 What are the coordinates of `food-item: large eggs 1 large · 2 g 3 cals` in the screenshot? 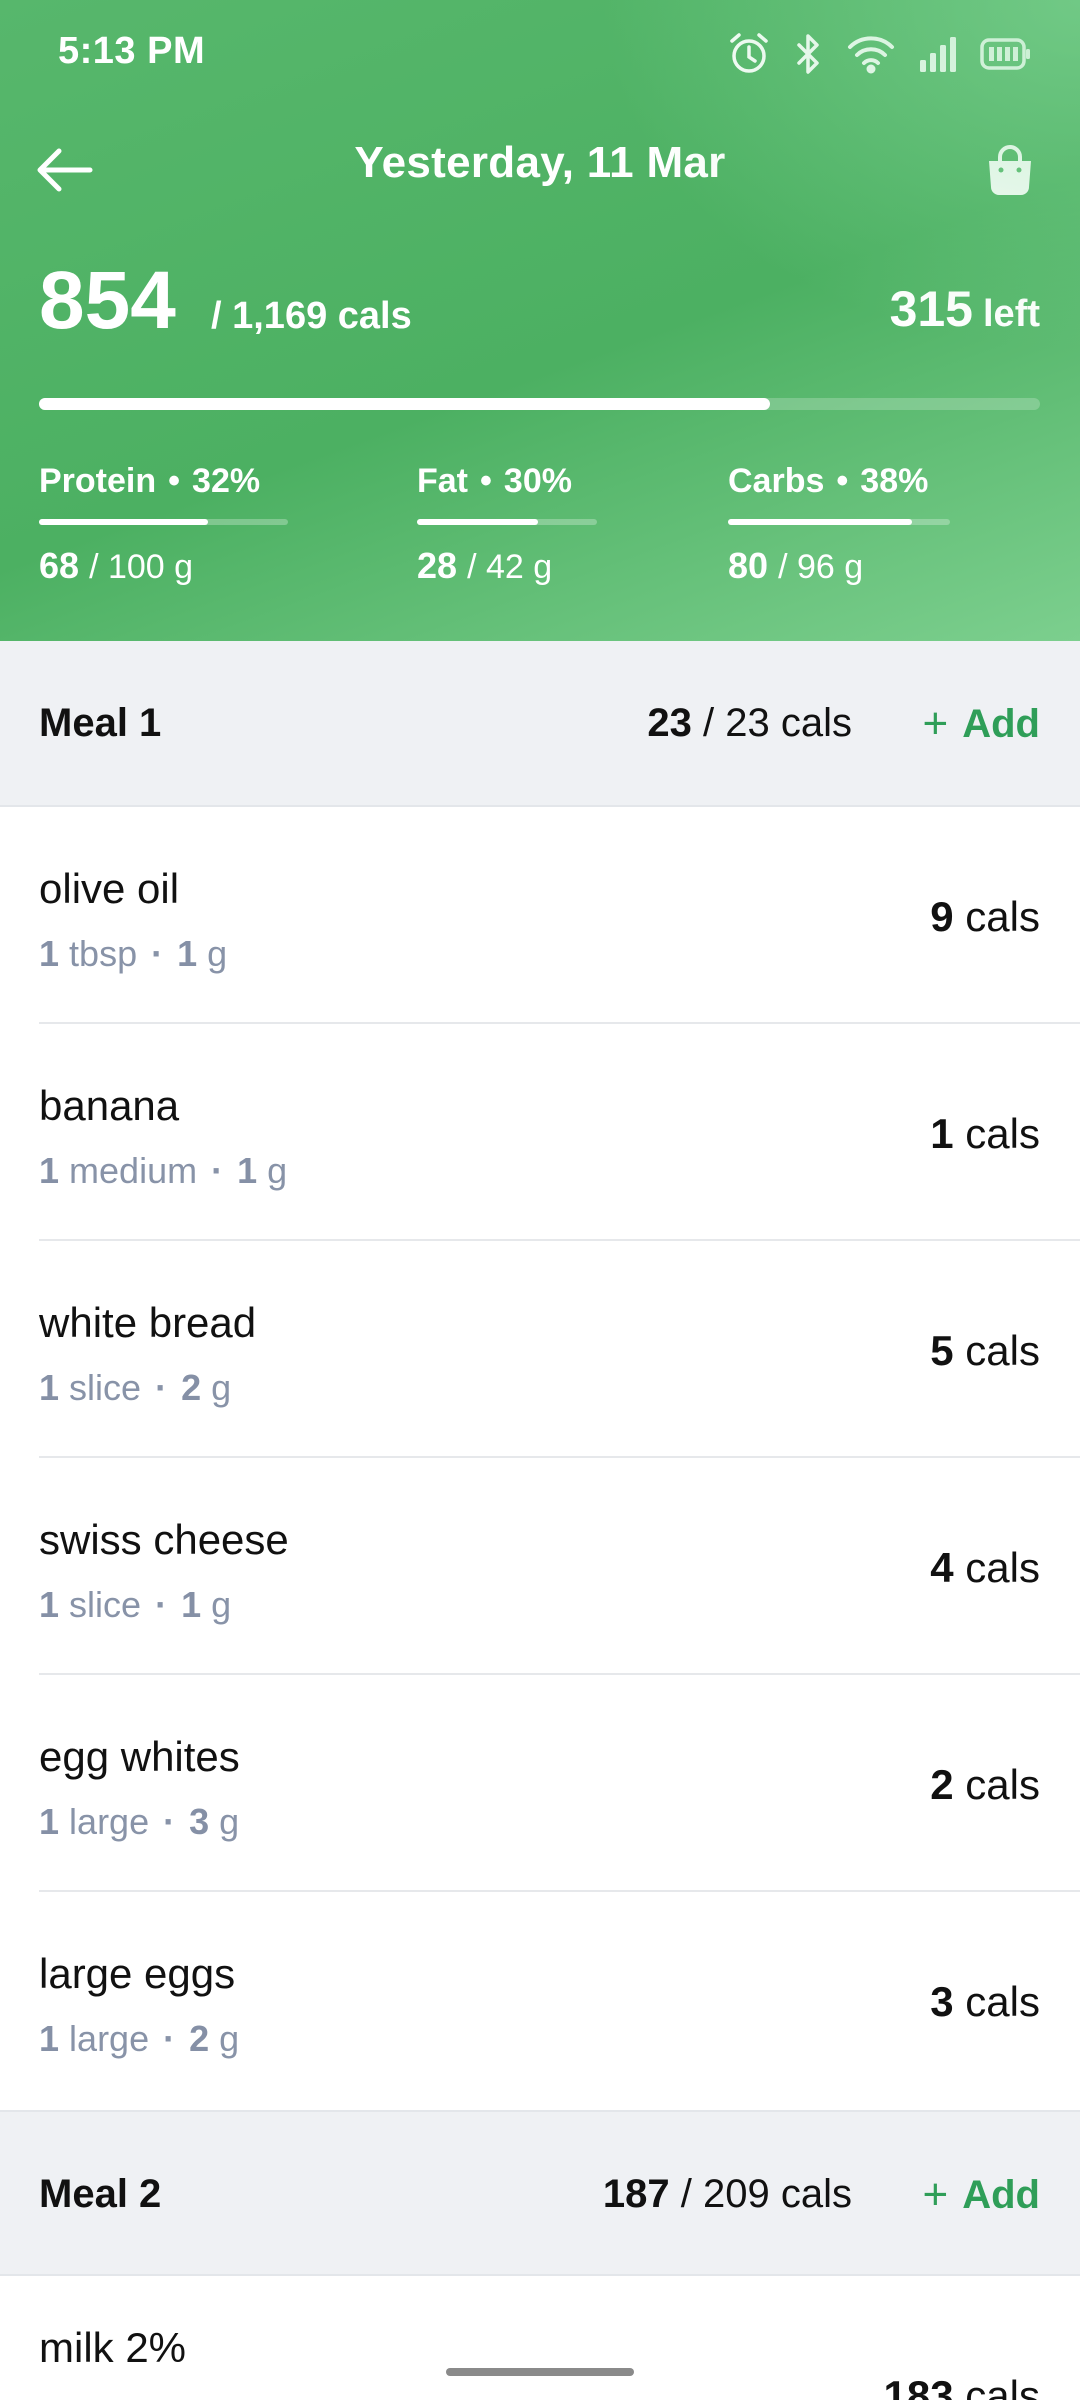 It's located at (540, 2000).